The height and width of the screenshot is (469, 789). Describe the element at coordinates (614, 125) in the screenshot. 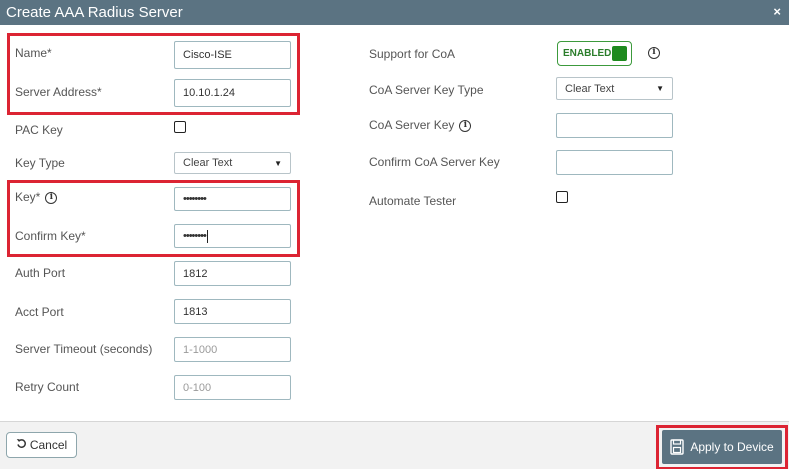

I see `coa-server-key-input` at that location.